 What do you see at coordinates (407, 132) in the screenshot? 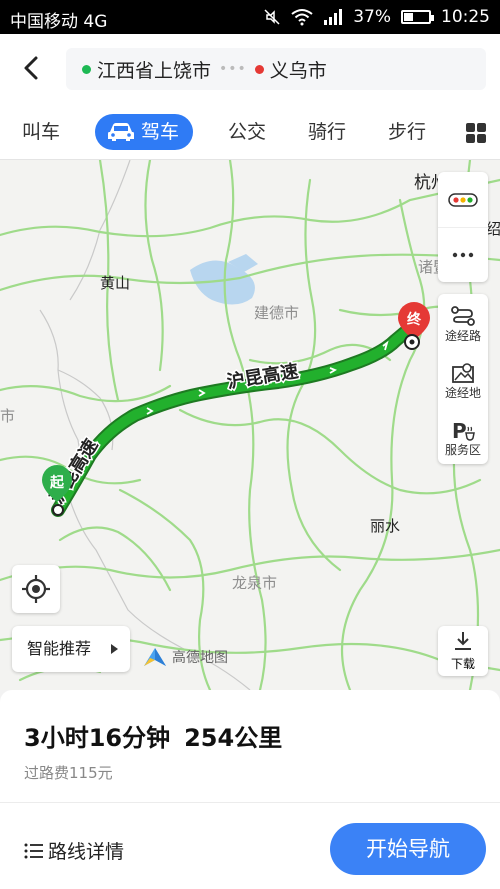
I see `tab-walk: 步行` at bounding box center [407, 132].